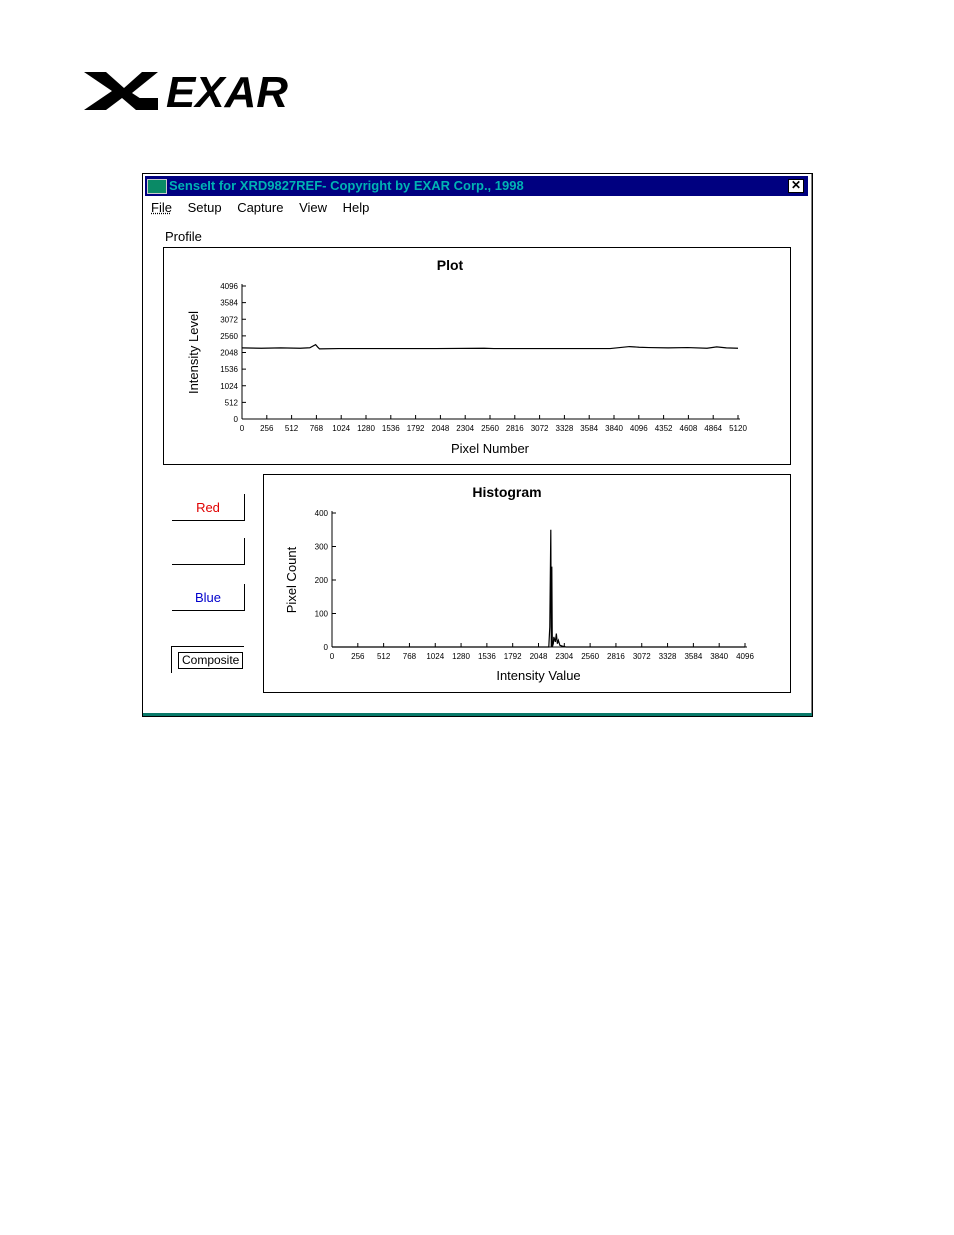  I want to click on chart-title: Histogram, so click(506, 492).